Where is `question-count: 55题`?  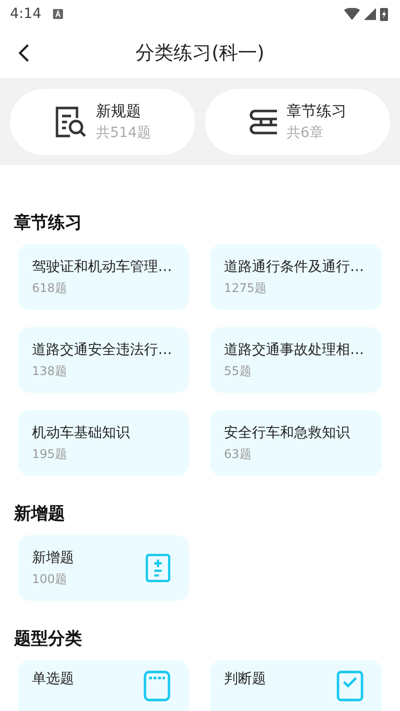
question-count: 55题 is located at coordinates (238, 371).